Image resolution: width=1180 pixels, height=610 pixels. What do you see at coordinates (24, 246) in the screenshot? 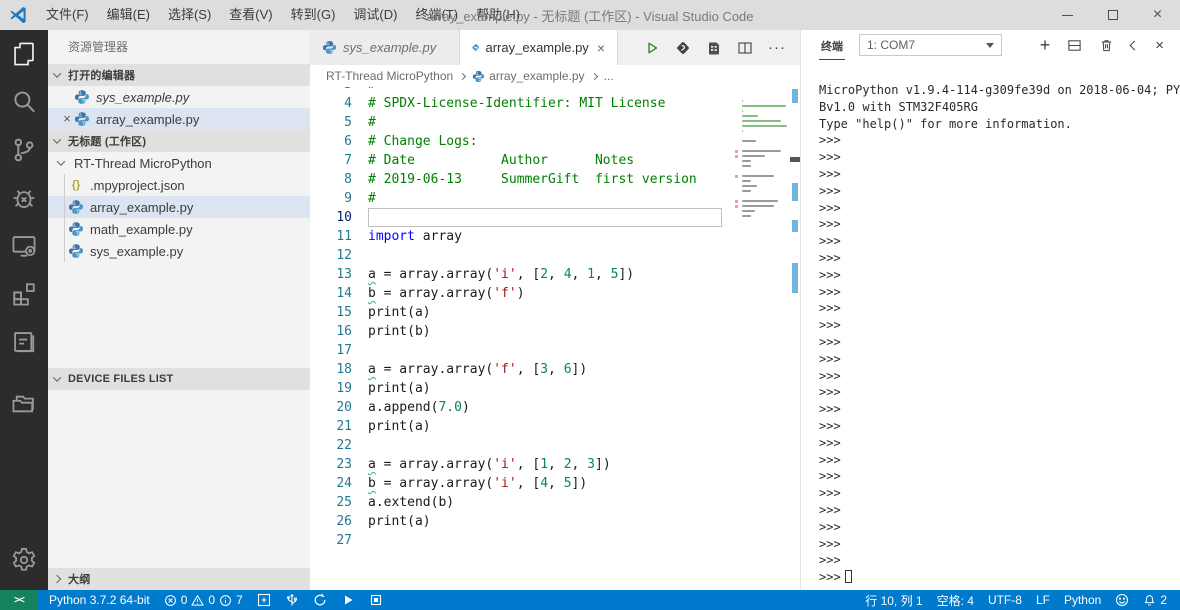
I see `device-monitor-icon` at bounding box center [24, 246].